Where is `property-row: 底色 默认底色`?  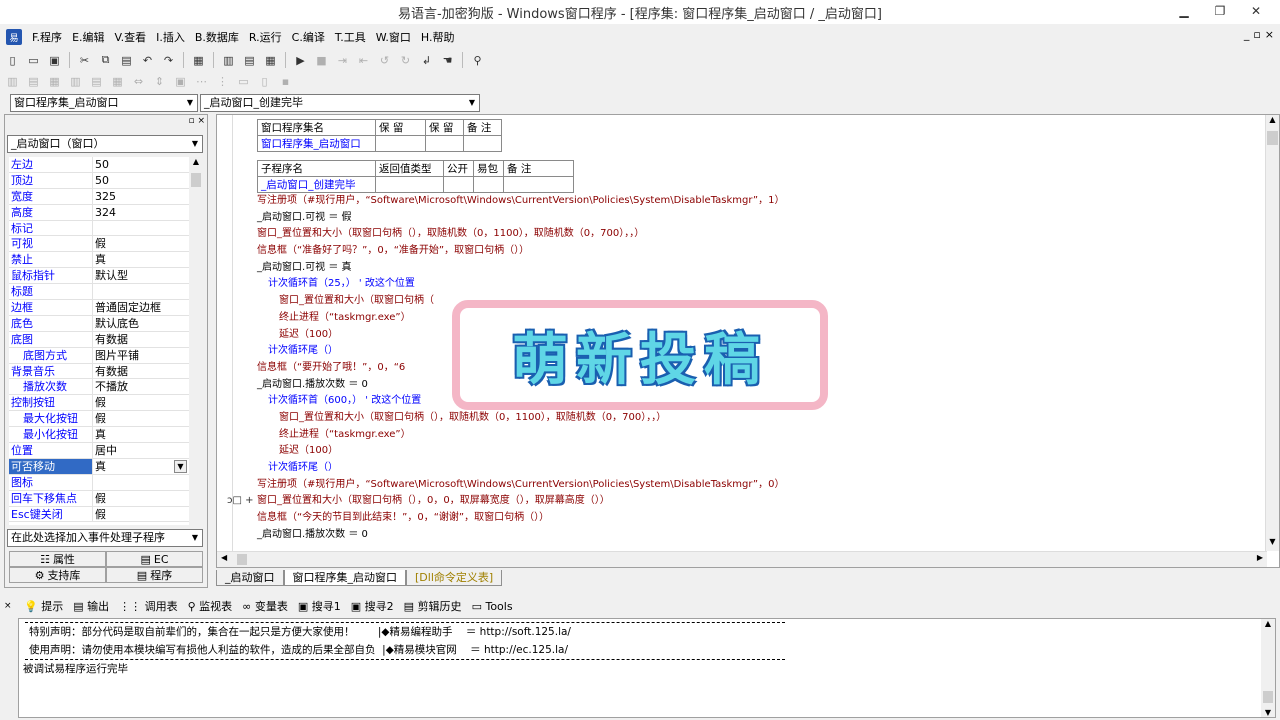 property-row: 底色 默认底色 is located at coordinates (99, 323).